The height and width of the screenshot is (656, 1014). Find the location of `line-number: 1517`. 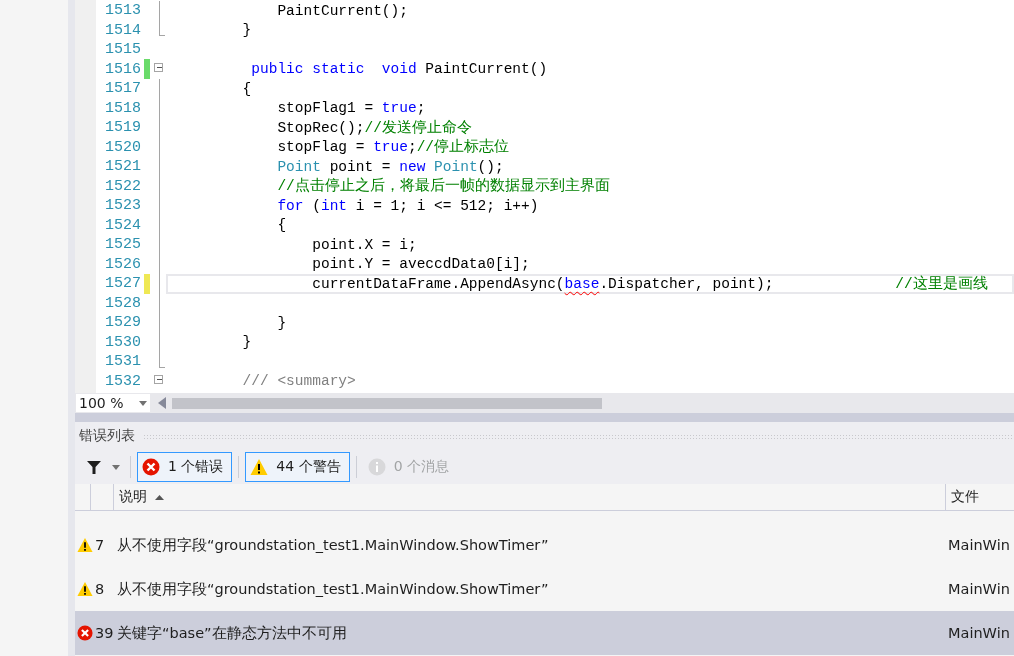

line-number: 1517 is located at coordinates (122, 89).